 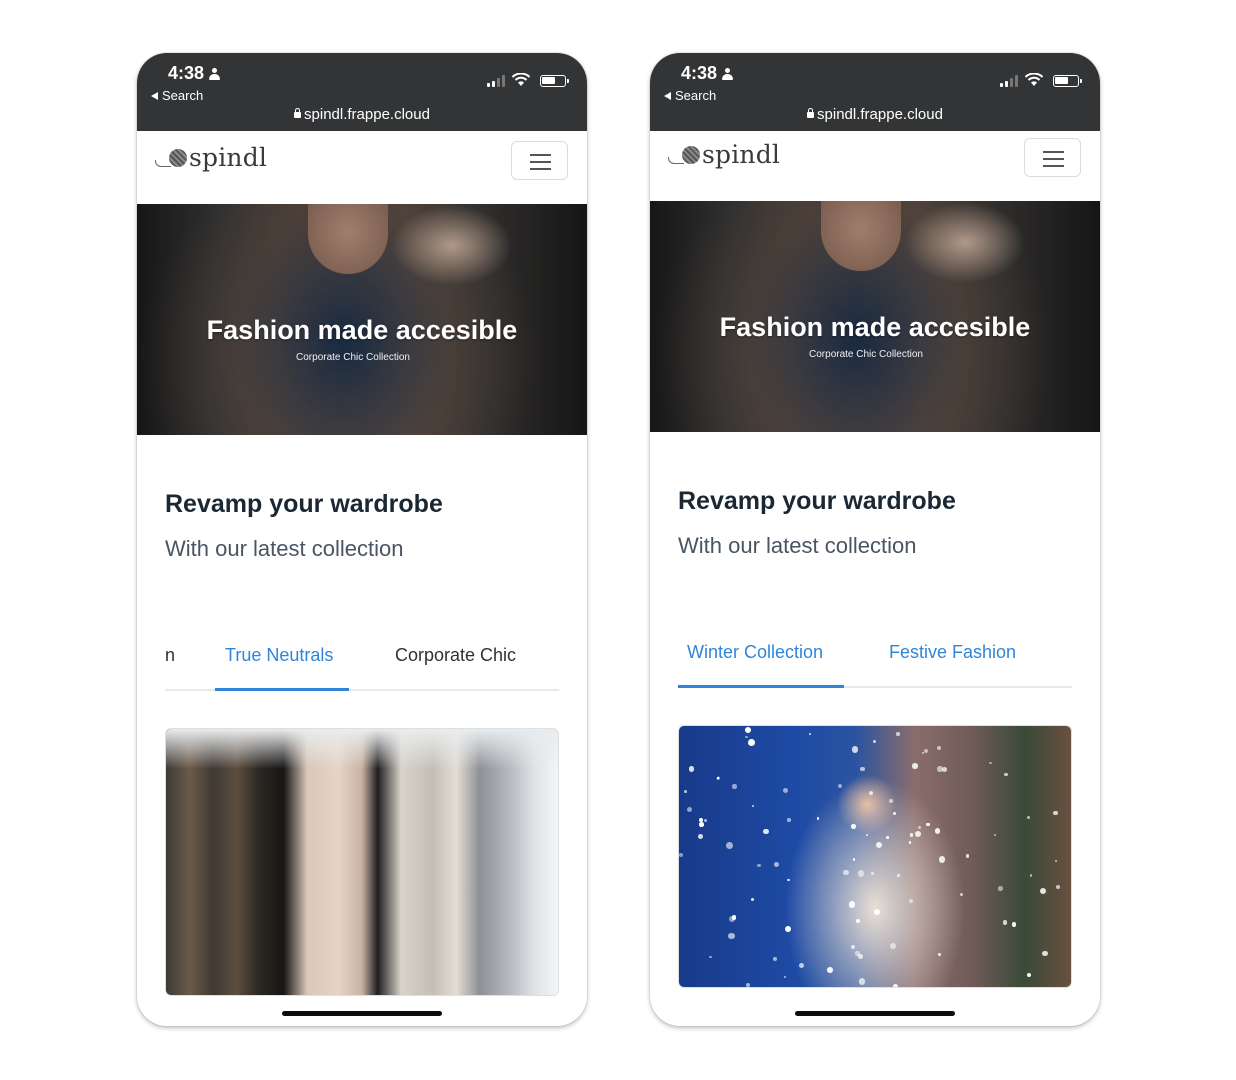 I want to click on hero-title: Fashion made accesible, so click(x=875, y=327).